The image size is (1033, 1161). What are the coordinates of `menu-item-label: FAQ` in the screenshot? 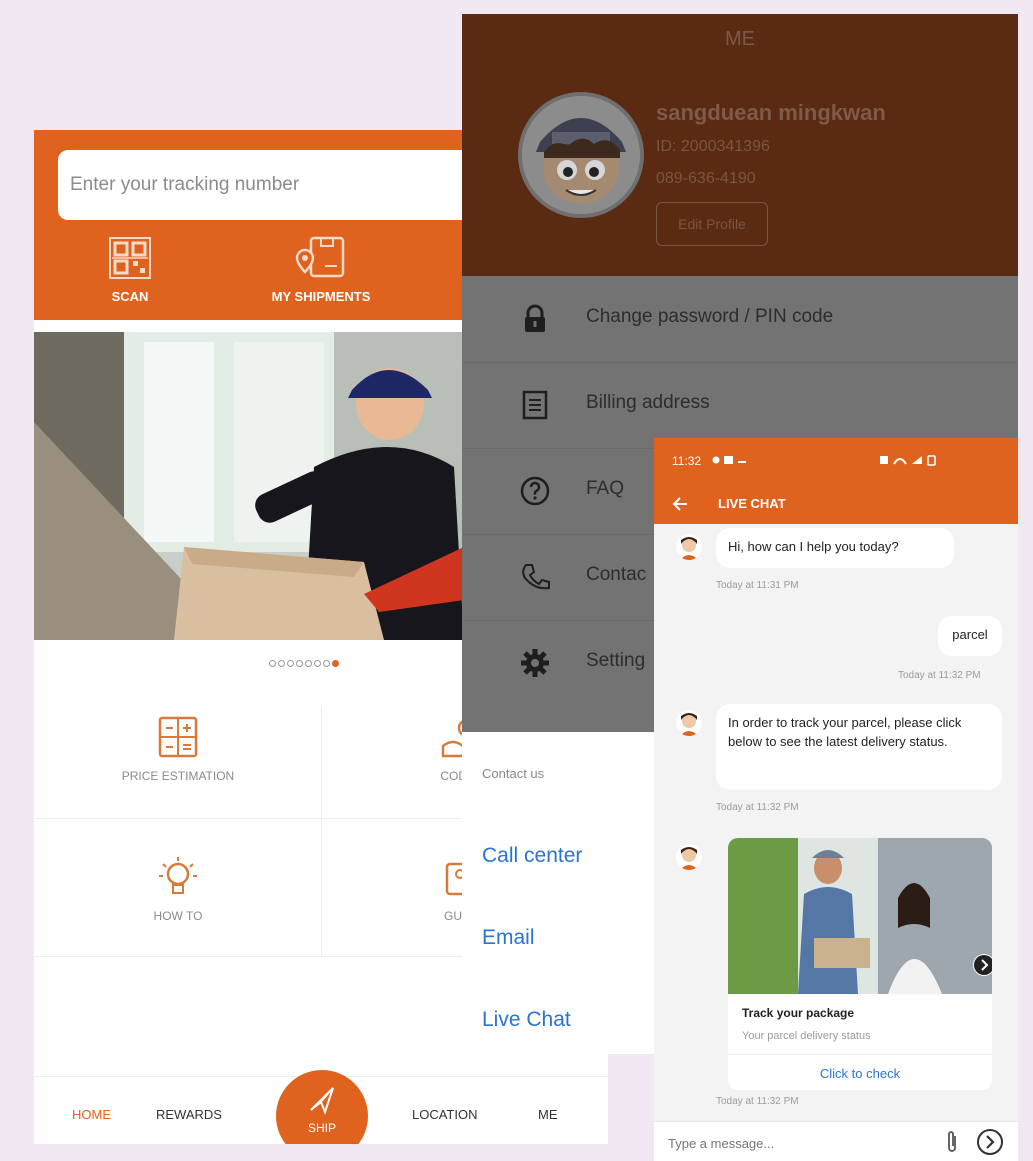 It's located at (605, 488).